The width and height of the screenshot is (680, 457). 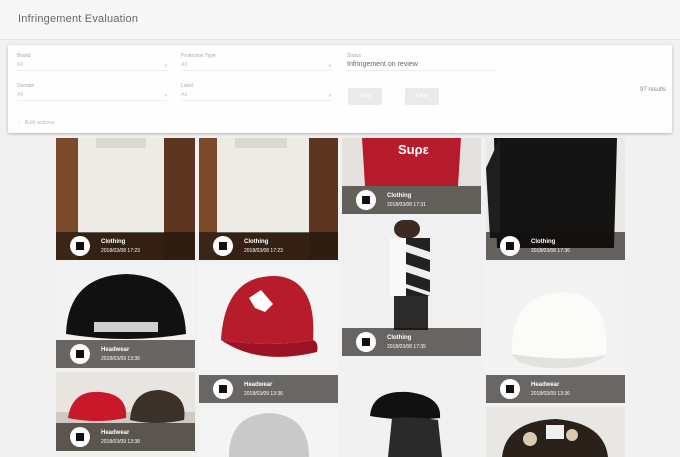 I want to click on domain-select: All ▾, so click(x=93, y=96).